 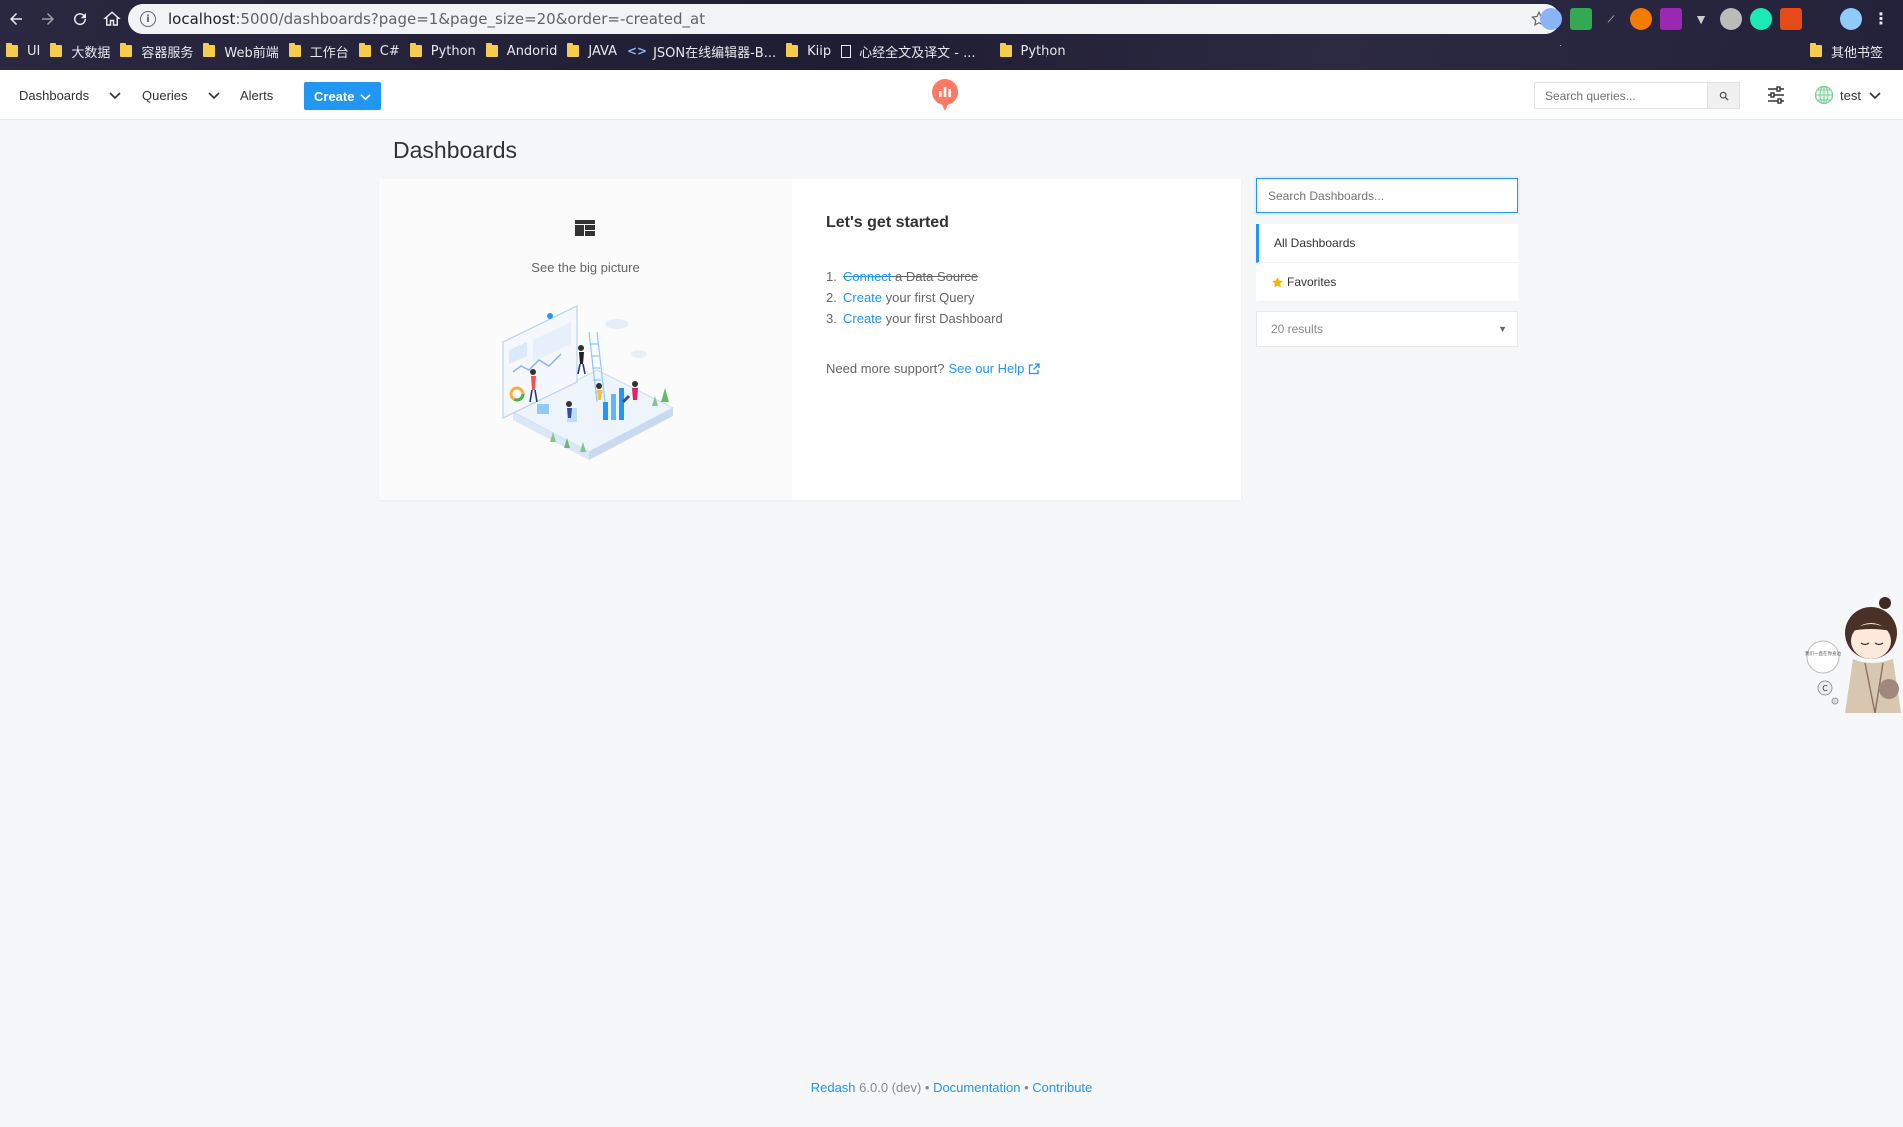 What do you see at coordinates (323, 51) in the screenshot?
I see `bookmark-folder: 工作台` at bounding box center [323, 51].